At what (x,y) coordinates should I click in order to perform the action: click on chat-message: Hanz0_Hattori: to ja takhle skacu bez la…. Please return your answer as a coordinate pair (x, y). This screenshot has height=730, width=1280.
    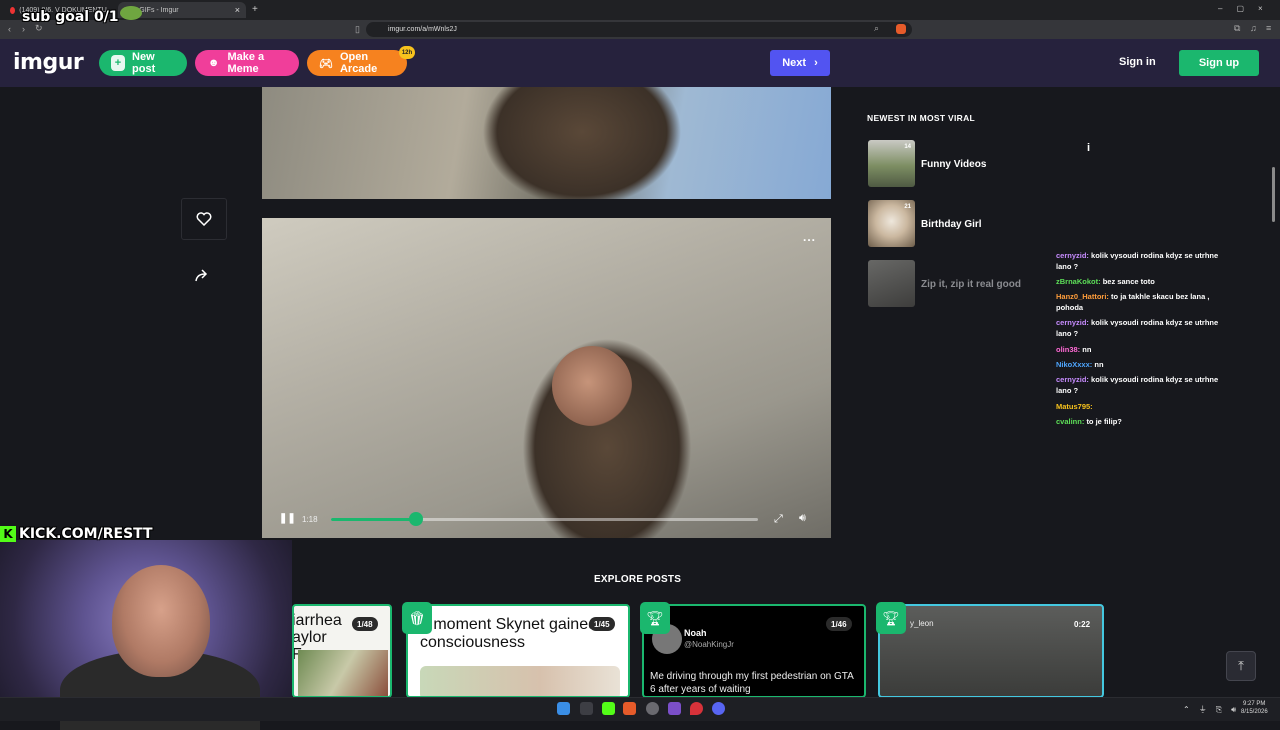
    Looking at the image, I should click on (1141, 302).